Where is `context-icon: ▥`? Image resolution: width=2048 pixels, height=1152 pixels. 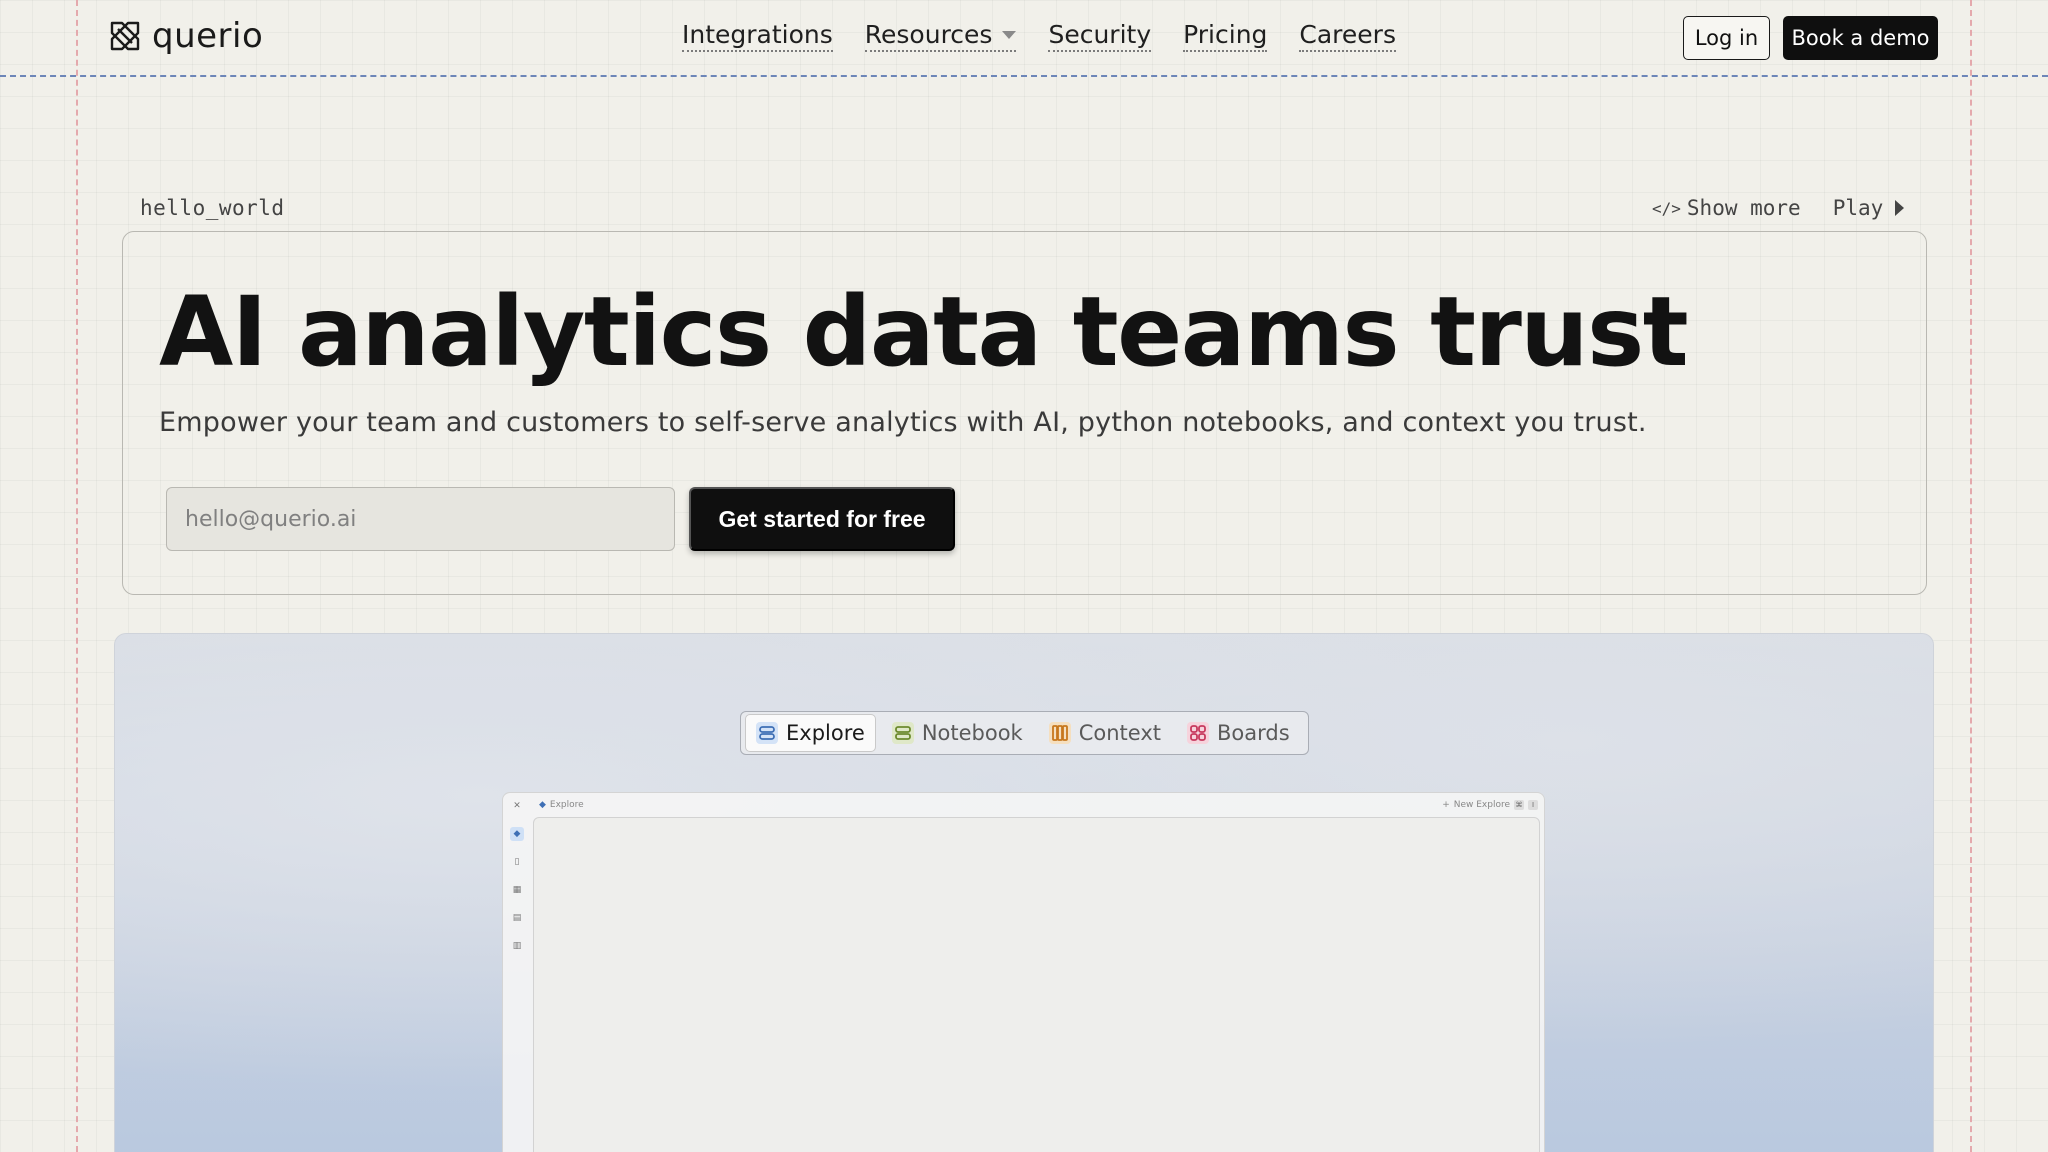 context-icon: ▥ is located at coordinates (517, 946).